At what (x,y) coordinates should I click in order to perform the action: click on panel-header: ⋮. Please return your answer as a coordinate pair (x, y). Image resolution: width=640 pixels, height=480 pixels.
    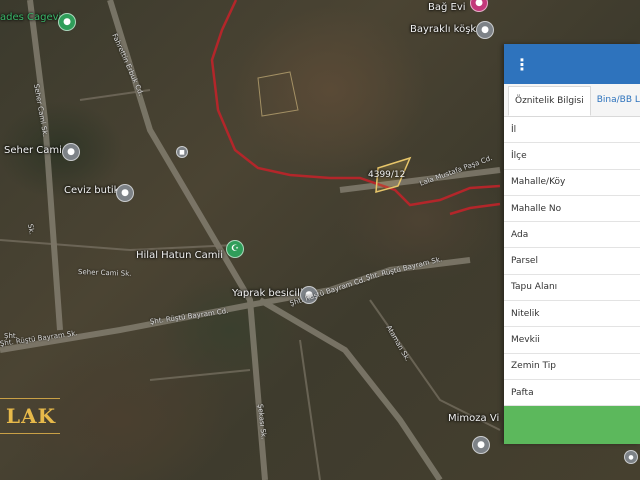
    Looking at the image, I should click on (572, 64).